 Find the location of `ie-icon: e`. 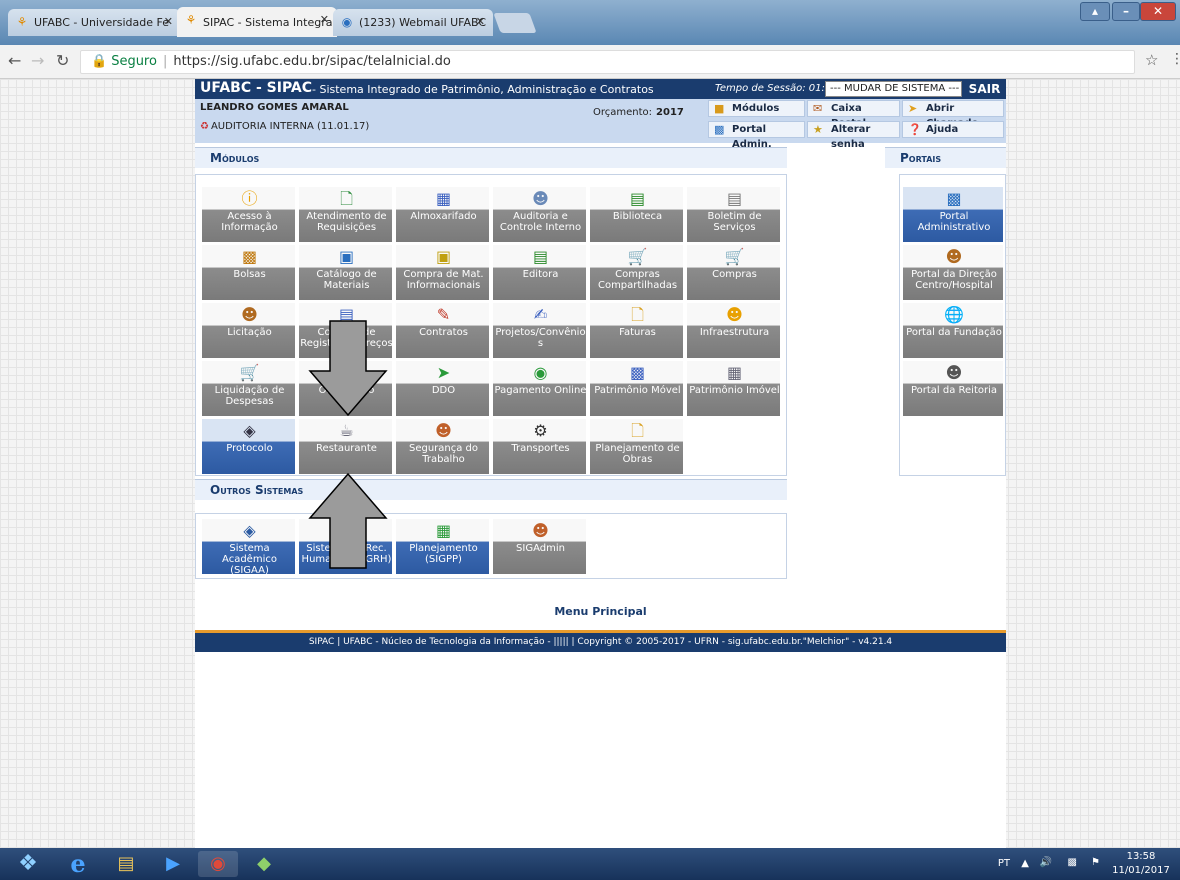

ie-icon: e is located at coordinates (78, 864).